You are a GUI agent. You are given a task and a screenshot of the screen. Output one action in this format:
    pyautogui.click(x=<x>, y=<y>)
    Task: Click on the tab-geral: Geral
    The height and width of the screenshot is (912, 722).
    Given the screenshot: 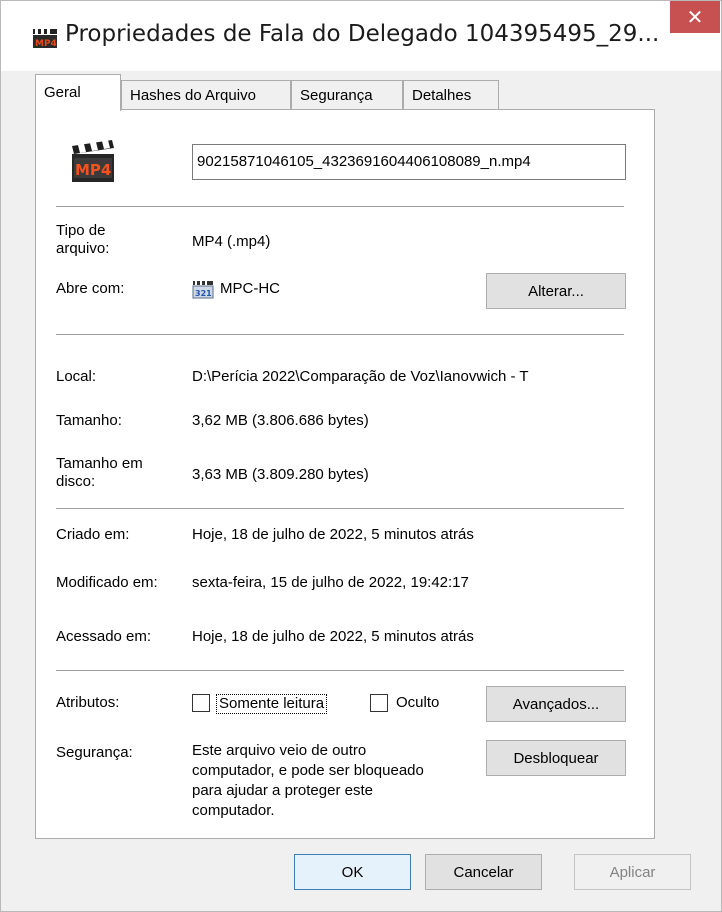 What is the action you would take?
    pyautogui.click(x=78, y=92)
    